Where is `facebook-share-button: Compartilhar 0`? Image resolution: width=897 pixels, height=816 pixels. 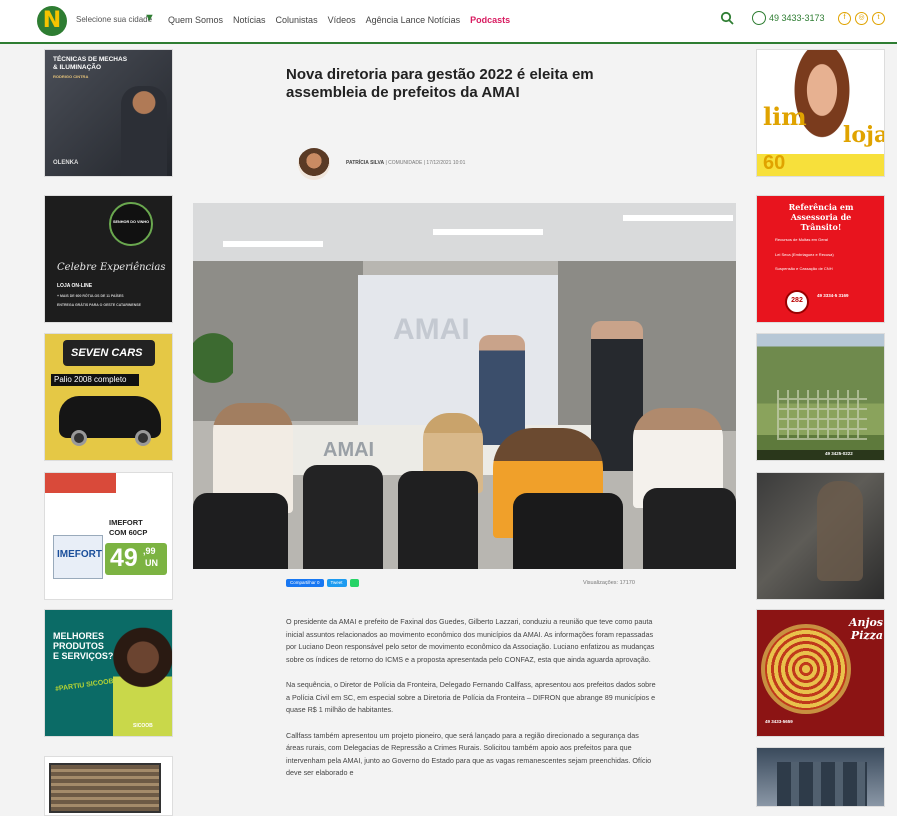 facebook-share-button: Compartilhar 0 is located at coordinates (305, 583).